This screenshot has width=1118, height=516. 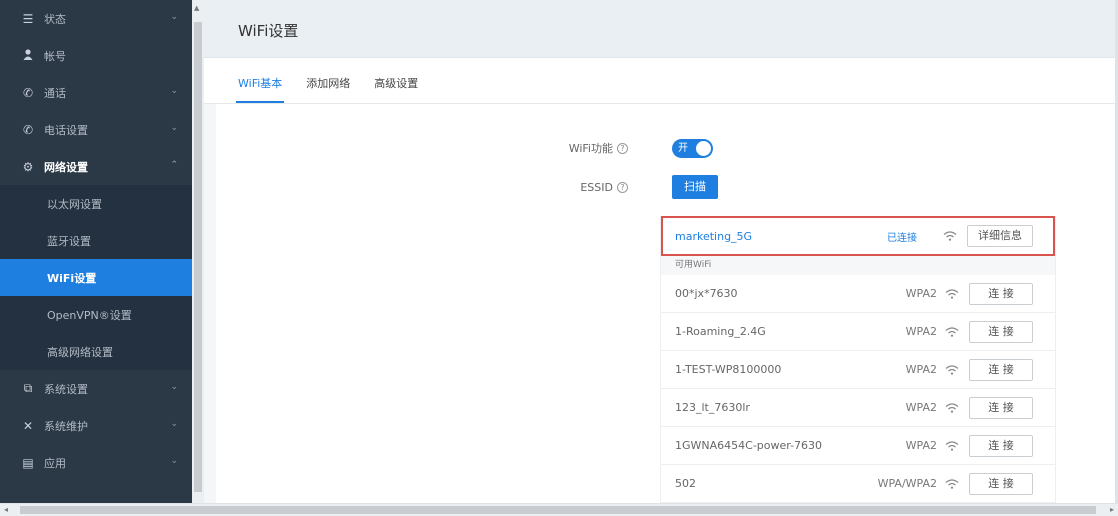 What do you see at coordinates (749, 445) in the screenshot?
I see `network-ssid: 1GWNA6454C-power-7630` at bounding box center [749, 445].